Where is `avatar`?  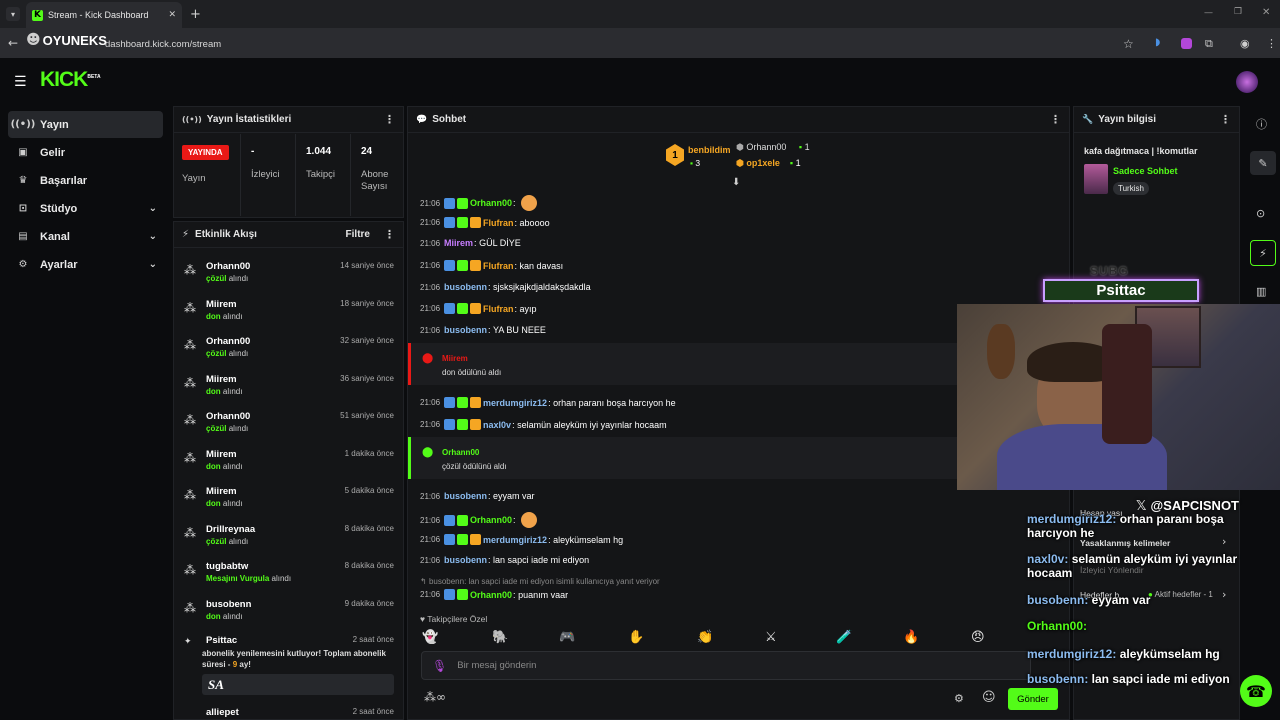 avatar is located at coordinates (1247, 82).